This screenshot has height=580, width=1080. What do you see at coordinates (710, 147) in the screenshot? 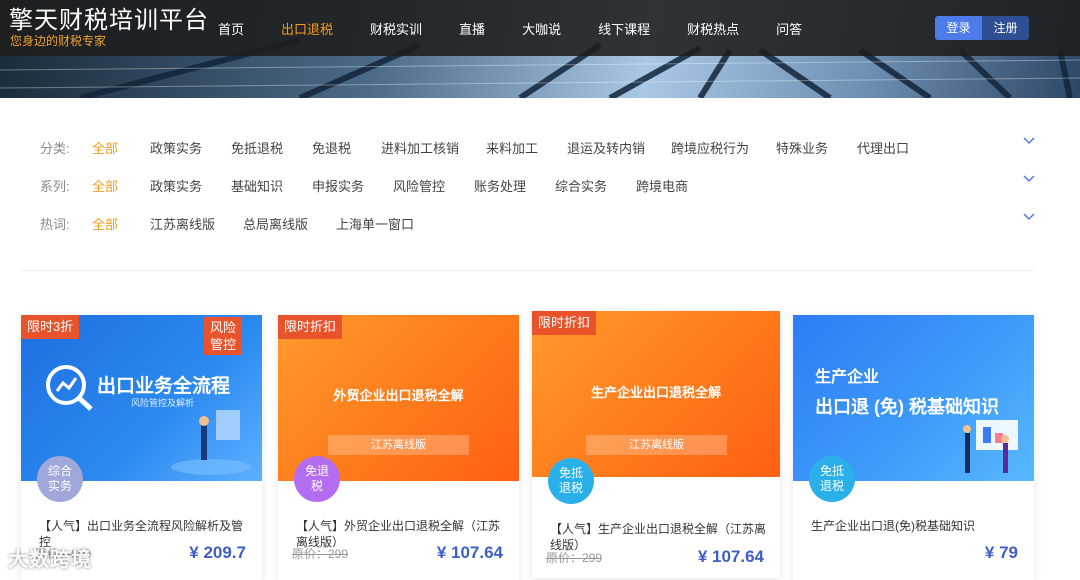
I see `filter-option: 跨境应税行为` at bounding box center [710, 147].